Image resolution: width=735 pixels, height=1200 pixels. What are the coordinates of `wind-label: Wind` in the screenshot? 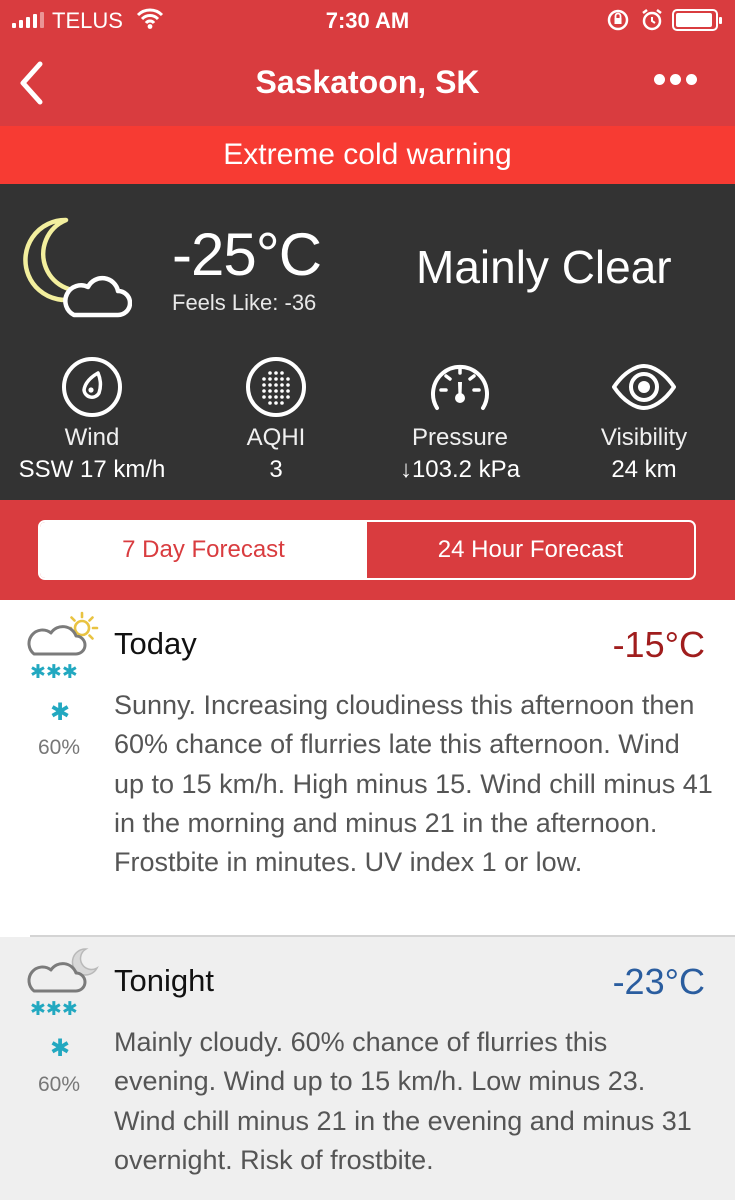 It's located at (92, 437).